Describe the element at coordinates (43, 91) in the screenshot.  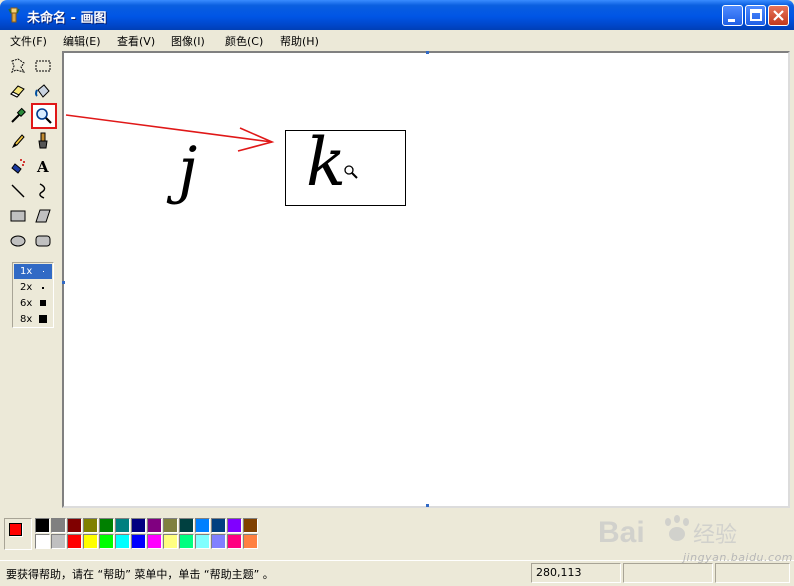
I see `tool-fill` at that location.